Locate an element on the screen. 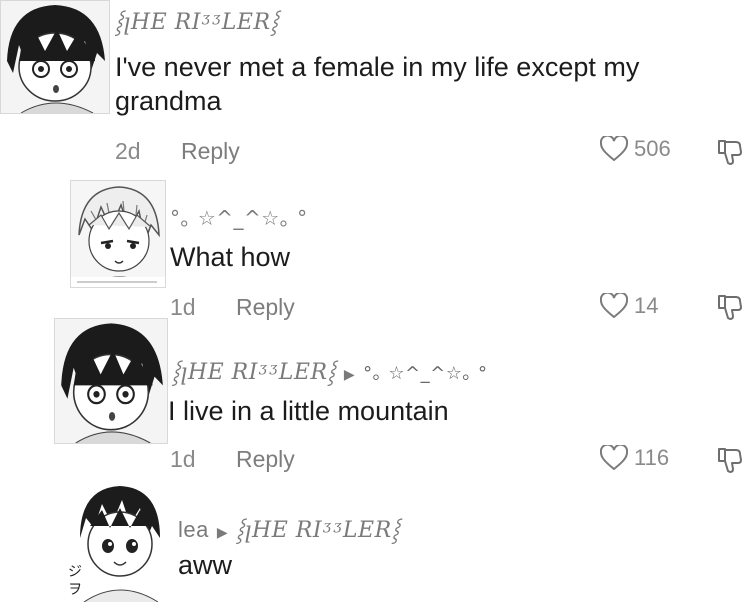  like-count: 116 is located at coordinates (652, 457).